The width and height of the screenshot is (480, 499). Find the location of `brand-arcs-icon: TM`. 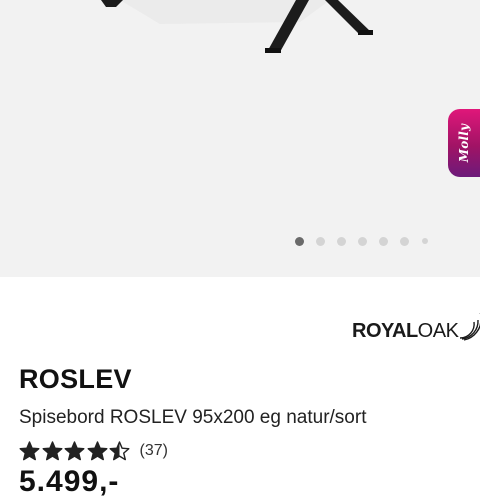

brand-arcs-icon: TM is located at coordinates (470, 326).